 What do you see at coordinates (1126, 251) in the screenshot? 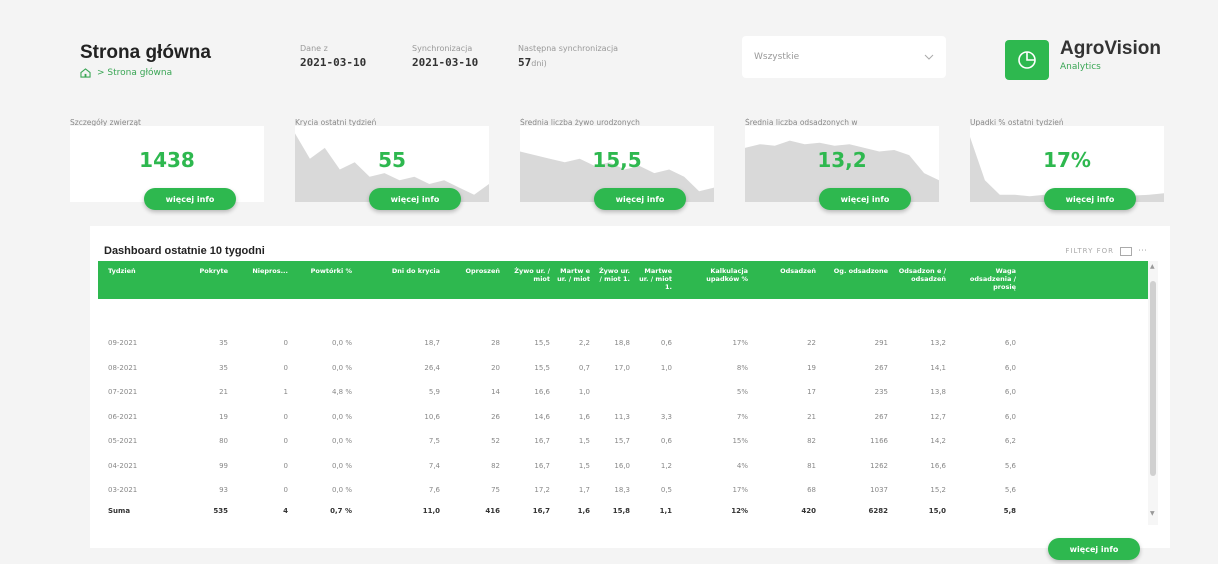
I see `focus-mode-icon` at bounding box center [1126, 251].